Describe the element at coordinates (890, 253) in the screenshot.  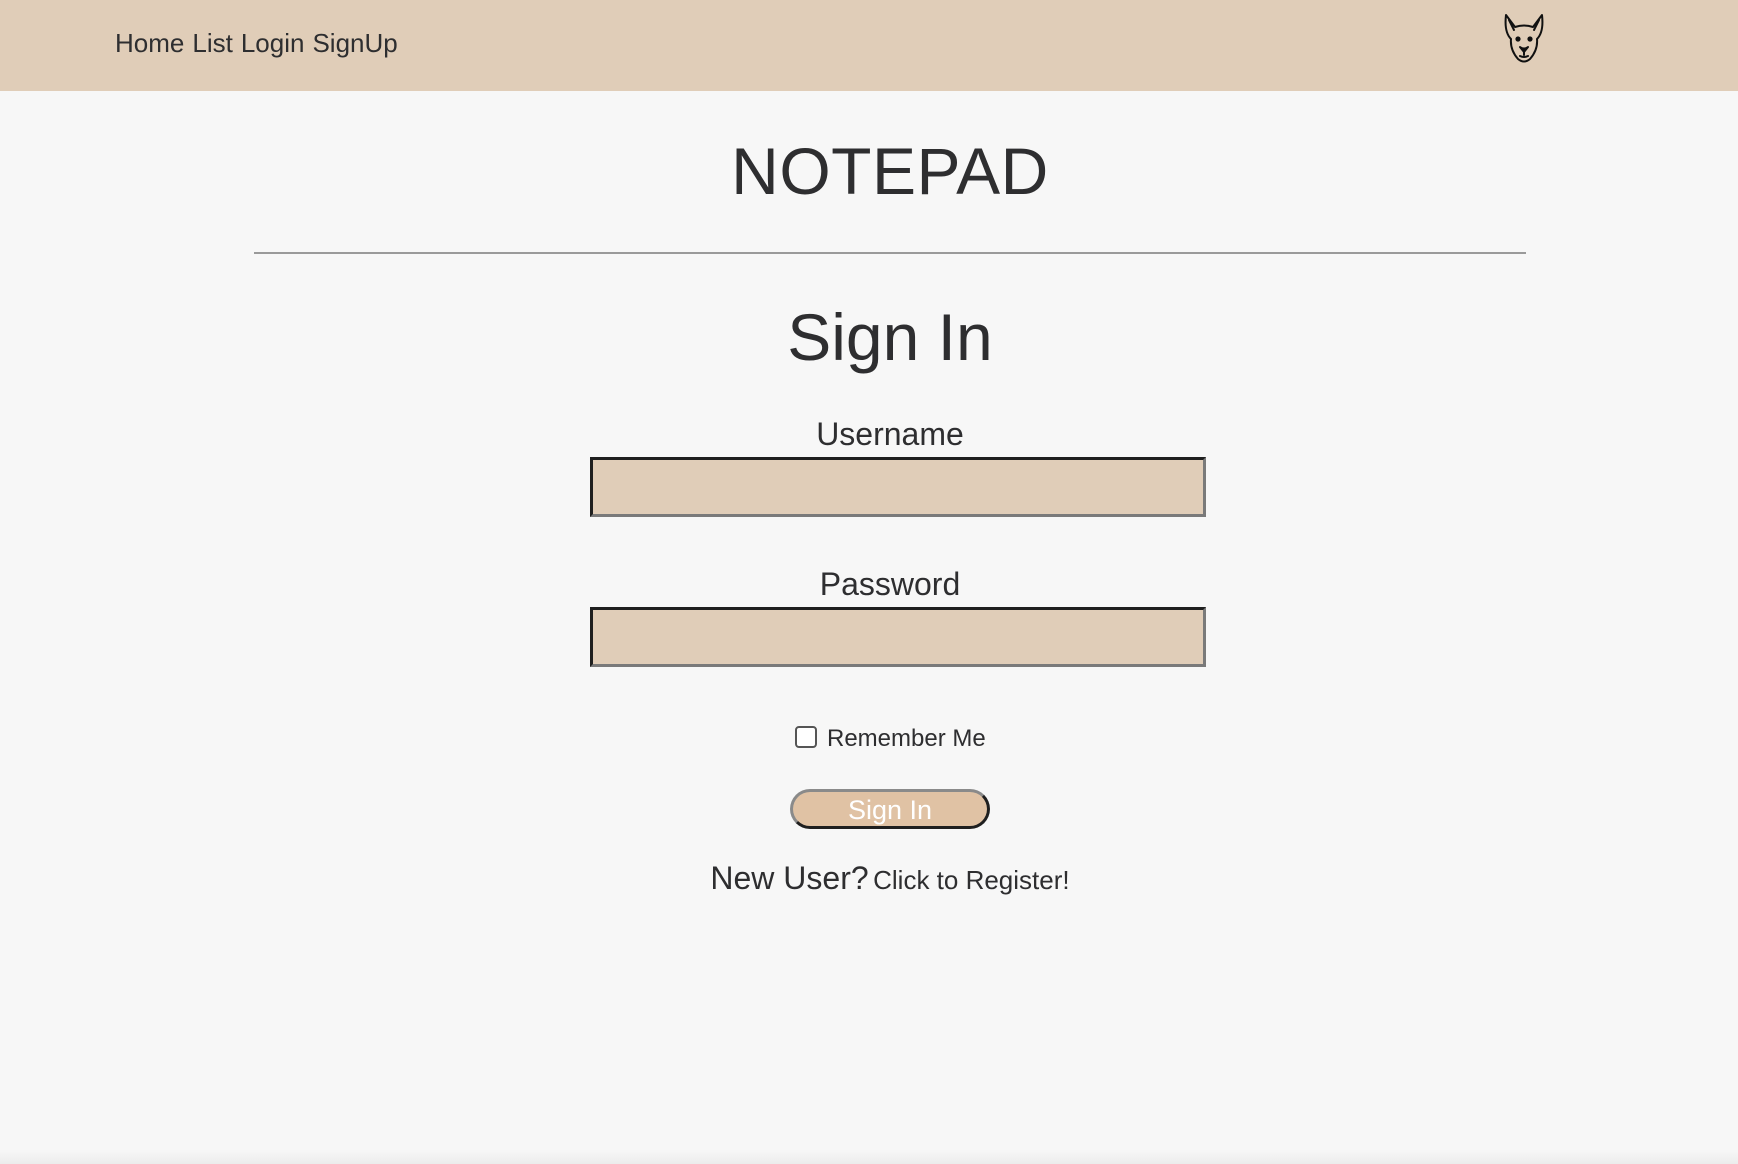
I see `title-divider` at that location.